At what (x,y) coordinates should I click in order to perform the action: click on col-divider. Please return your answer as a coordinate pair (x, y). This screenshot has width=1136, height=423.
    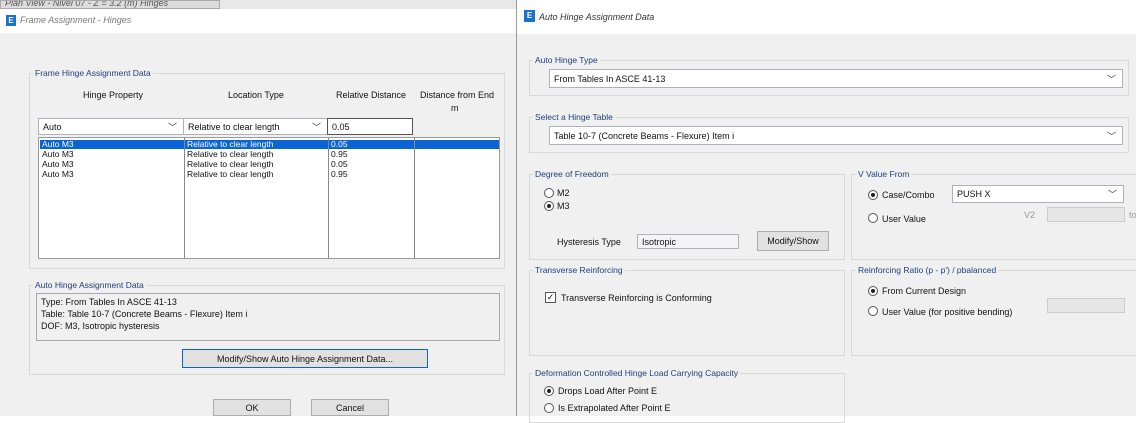
    Looking at the image, I should click on (414, 198).